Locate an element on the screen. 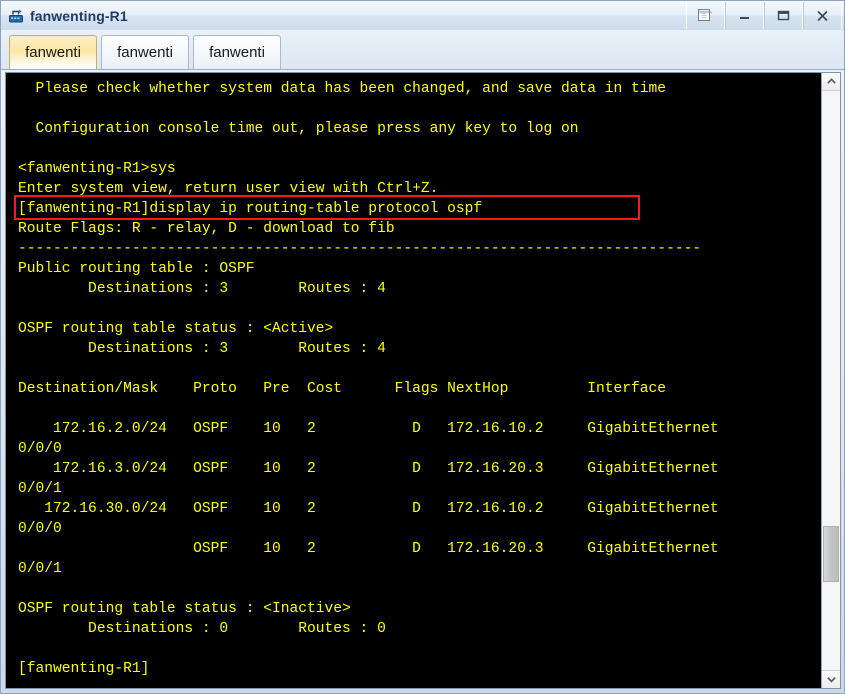 This screenshot has width=845, height=694. scrollbar-track is located at coordinates (831, 380).